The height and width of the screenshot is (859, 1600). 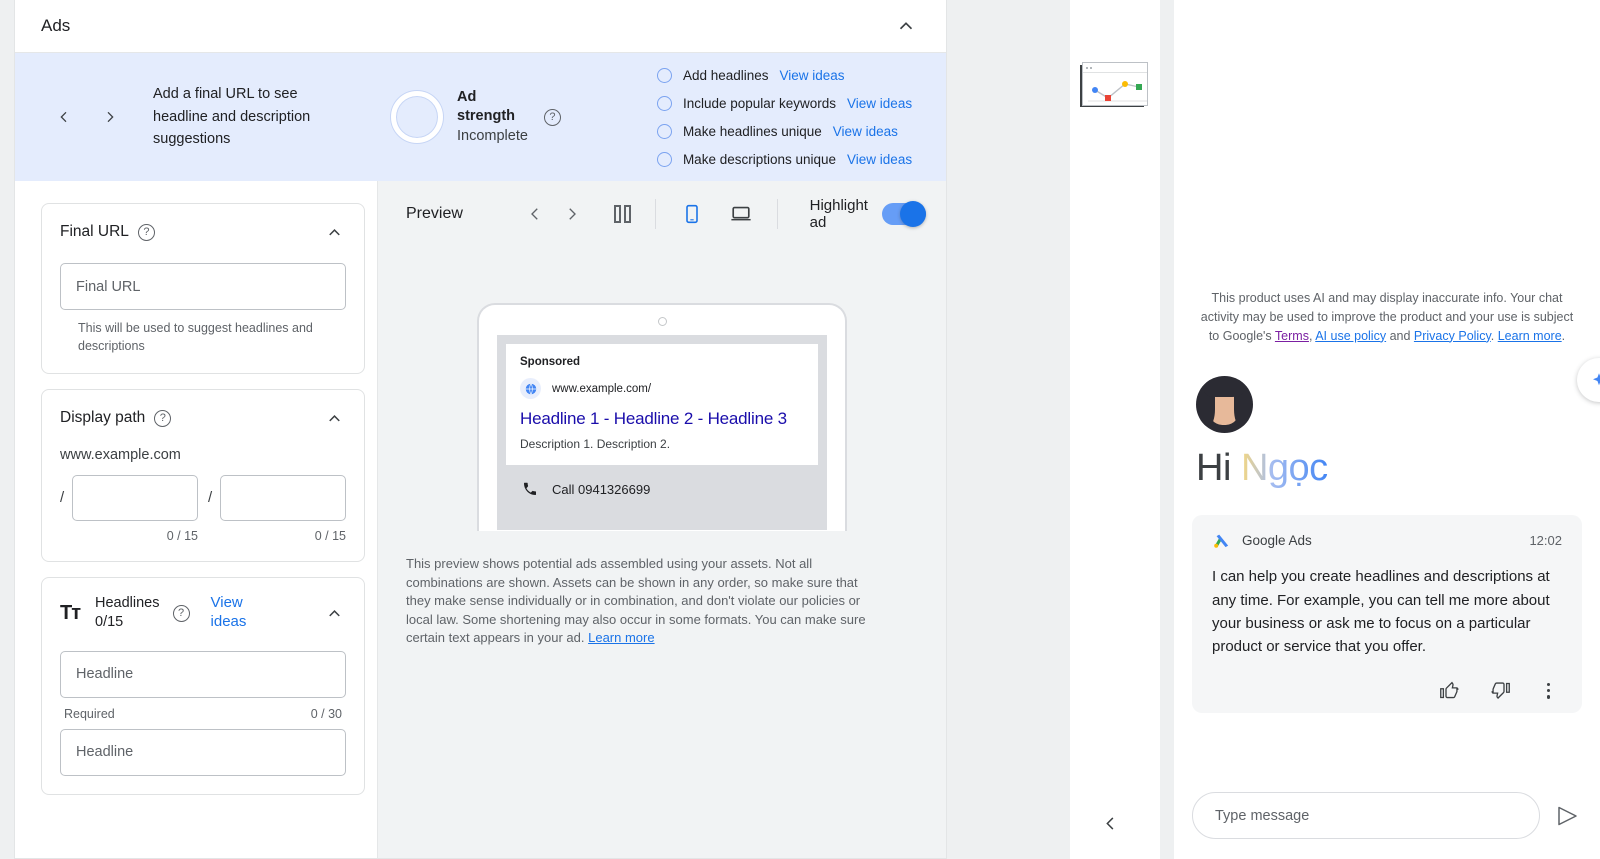 I want to click on chevron-left-icon, so click(x=534, y=214).